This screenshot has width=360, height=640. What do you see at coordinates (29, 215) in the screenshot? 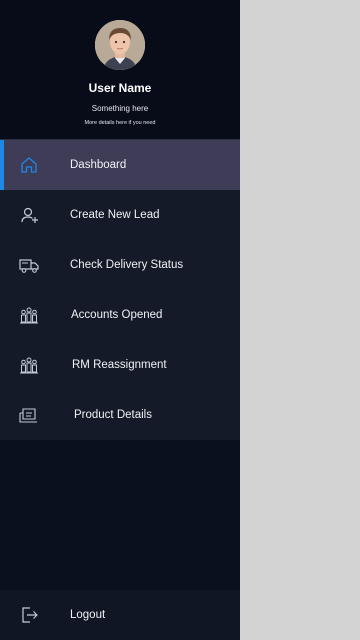
I see `add-user-icon` at bounding box center [29, 215].